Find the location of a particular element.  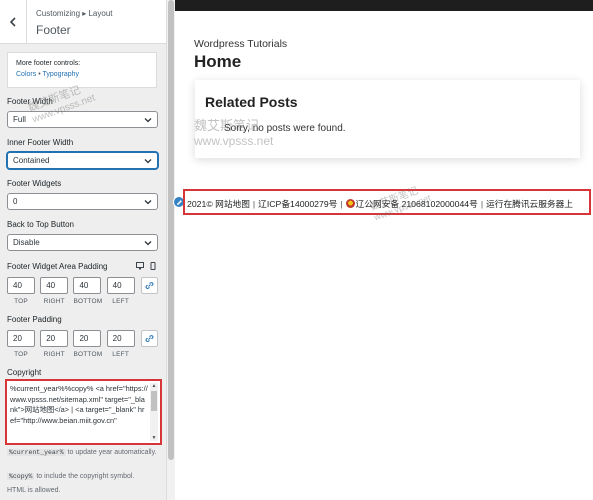

breadcrumb: Customizing ▸ Layout is located at coordinates (74, 13).